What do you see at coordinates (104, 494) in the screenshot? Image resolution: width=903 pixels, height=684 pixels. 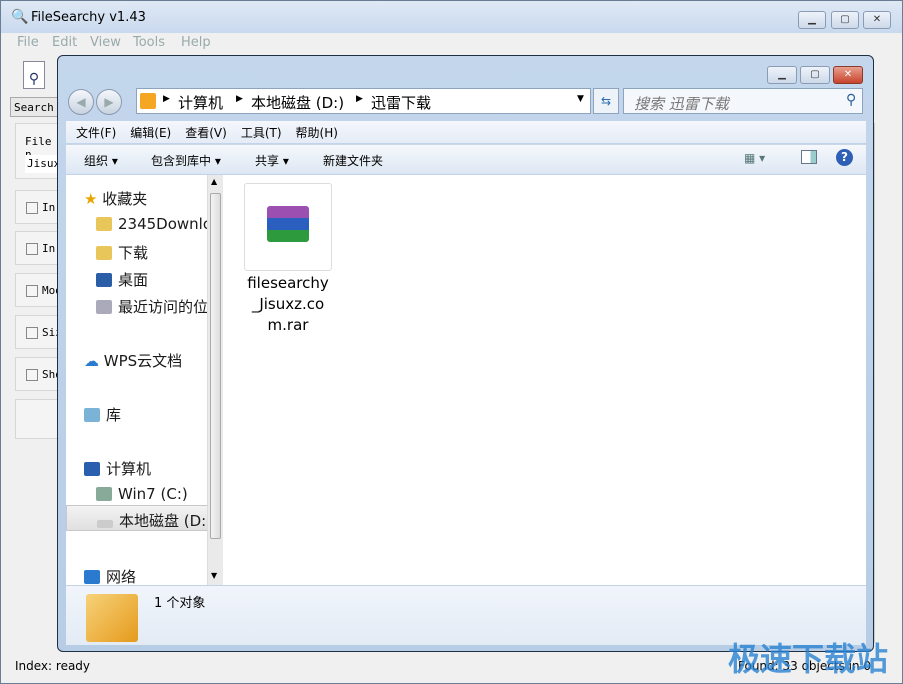 I see `windows-drive-icon` at bounding box center [104, 494].